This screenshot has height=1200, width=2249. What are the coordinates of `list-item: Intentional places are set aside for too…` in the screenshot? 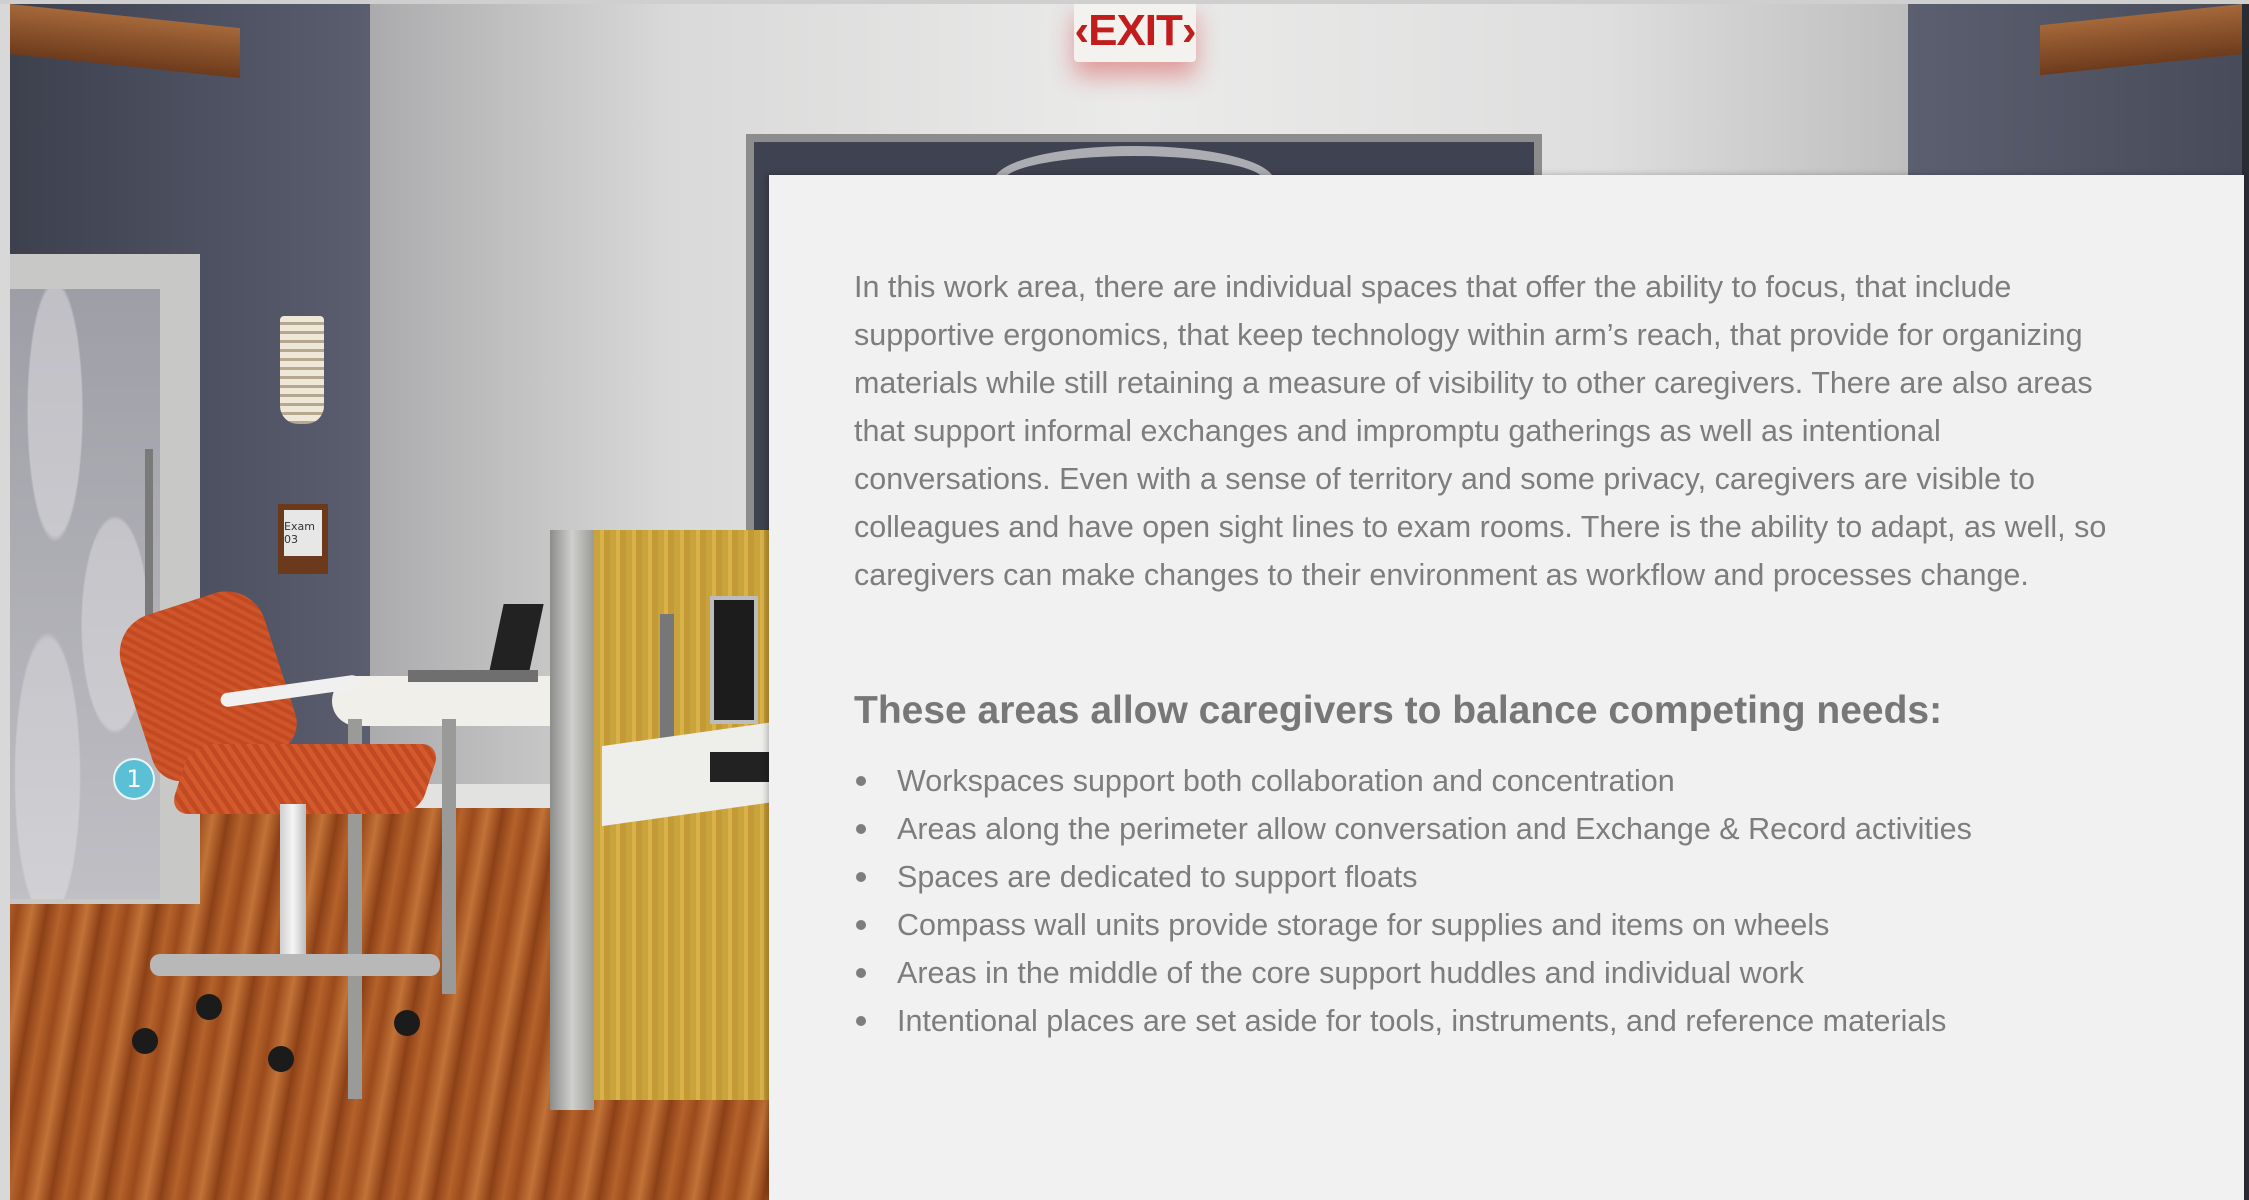 It's located at (1504, 1021).